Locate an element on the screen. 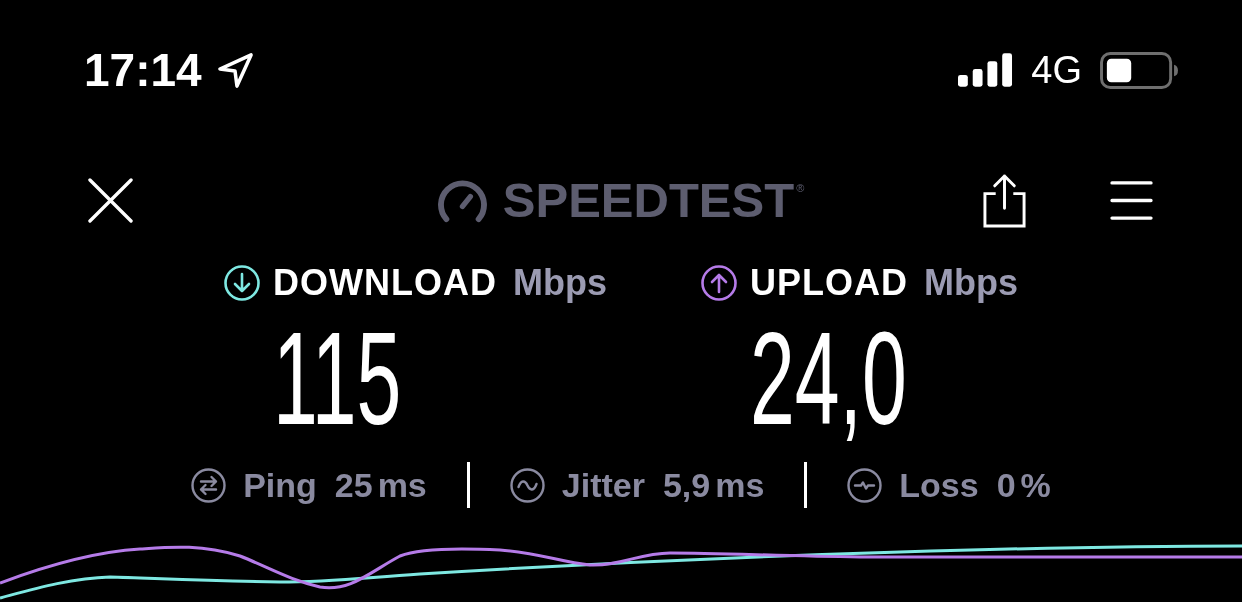 The image size is (1242, 602). status-time: 17:14 is located at coordinates (143, 70).